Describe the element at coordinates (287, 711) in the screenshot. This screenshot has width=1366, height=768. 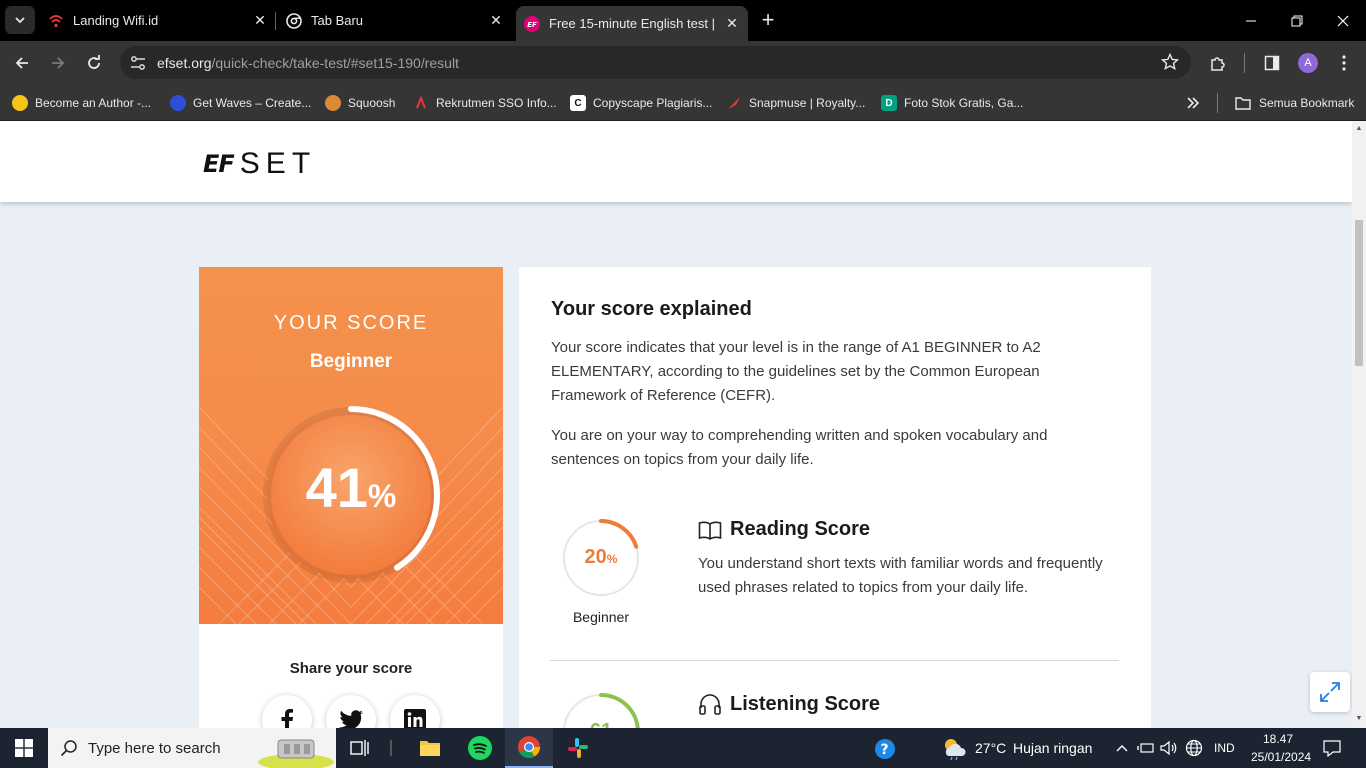
I see `share-facebook-button` at that location.